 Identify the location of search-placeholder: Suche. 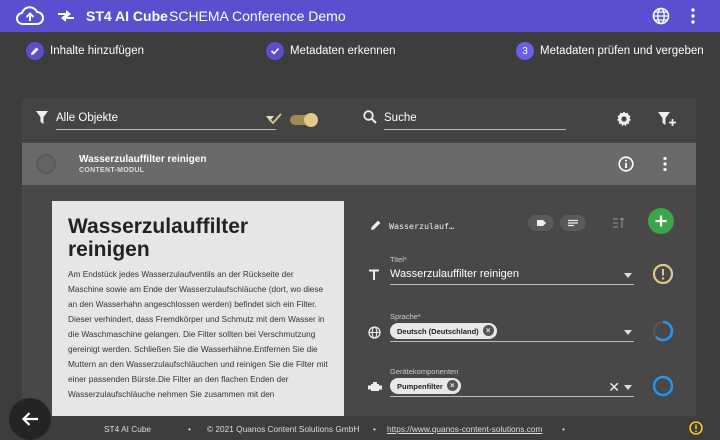
(400, 118).